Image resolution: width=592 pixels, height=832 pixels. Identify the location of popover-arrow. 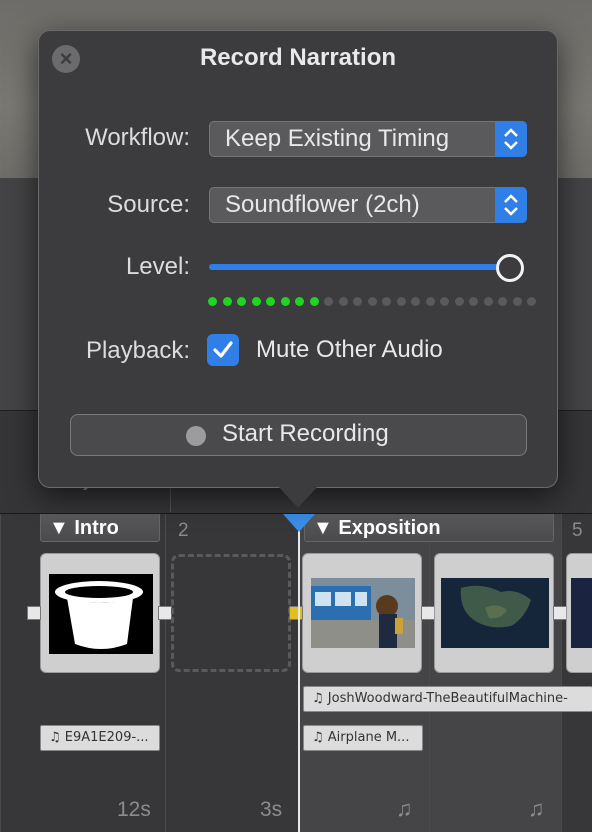
(298, 497).